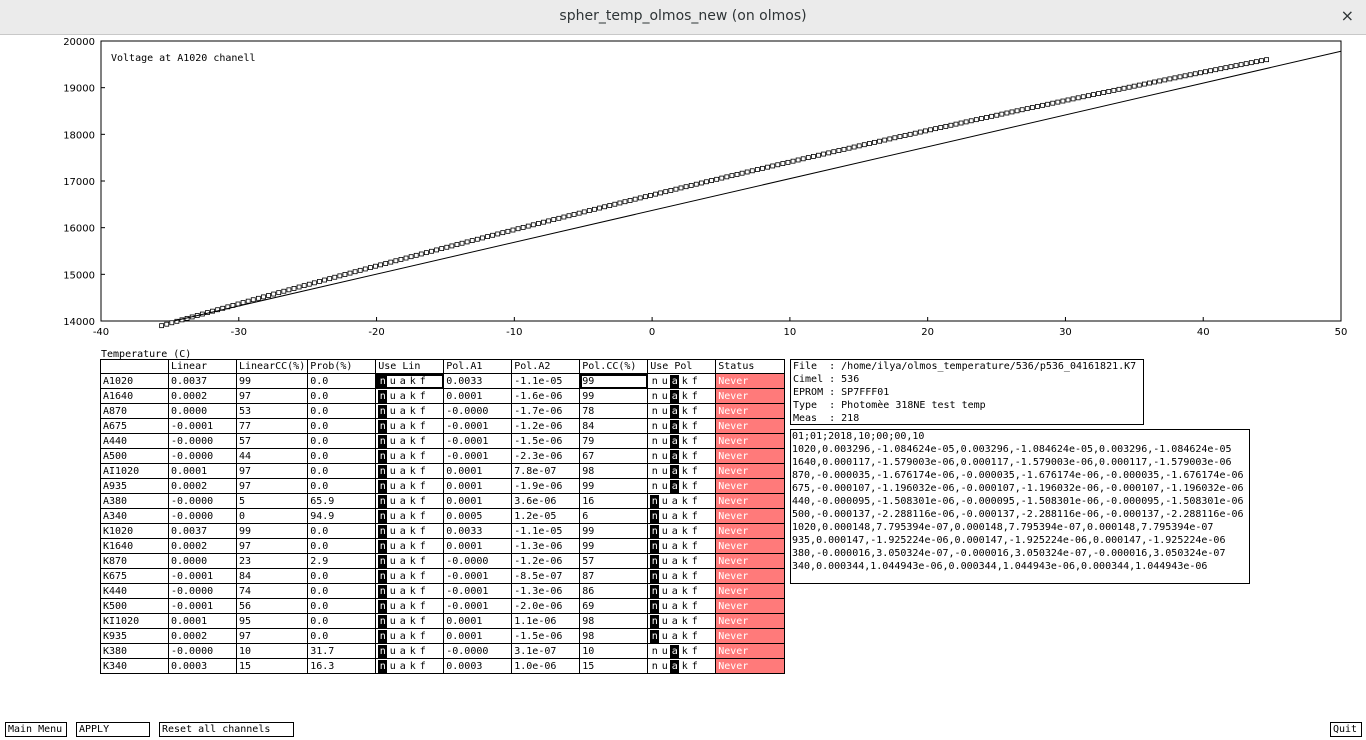 The height and width of the screenshot is (740, 1366). I want to click on quit-button: Quit, so click(1346, 729).